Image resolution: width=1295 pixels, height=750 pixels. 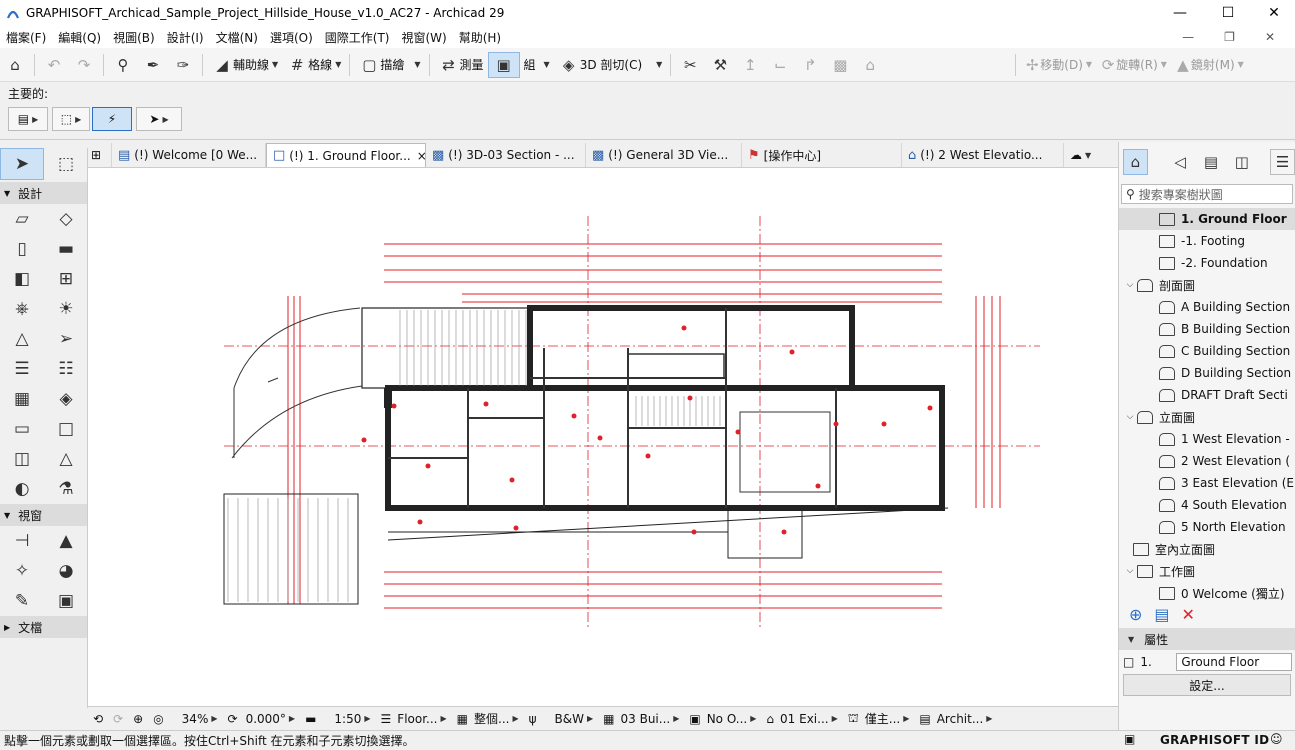 What do you see at coordinates (414, 719) in the screenshot?
I see `layer-combo-button: ☰ Floor... ▶` at bounding box center [414, 719].